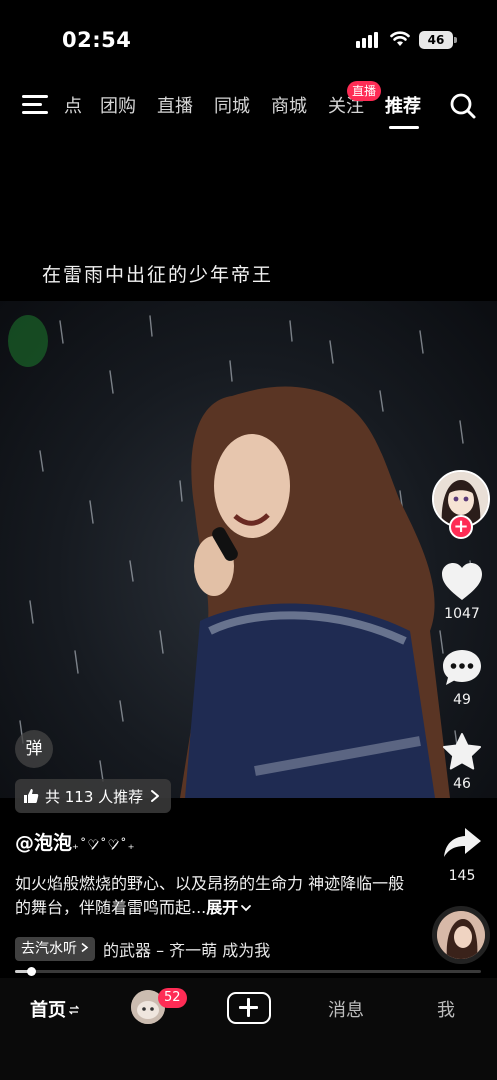 The height and width of the screenshot is (1080, 497). What do you see at coordinates (346, 1009) in the screenshot?
I see `nav-messages: 消息` at bounding box center [346, 1009].